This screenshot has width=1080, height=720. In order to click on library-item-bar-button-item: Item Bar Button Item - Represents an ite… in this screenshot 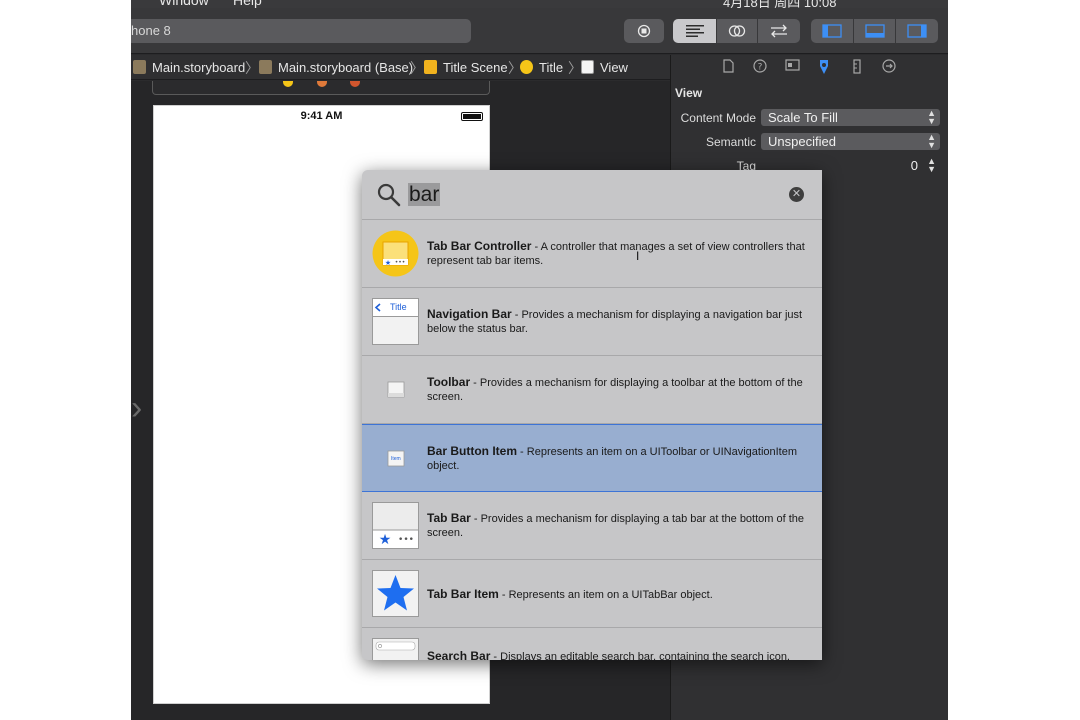, I will do `click(592, 458)`.